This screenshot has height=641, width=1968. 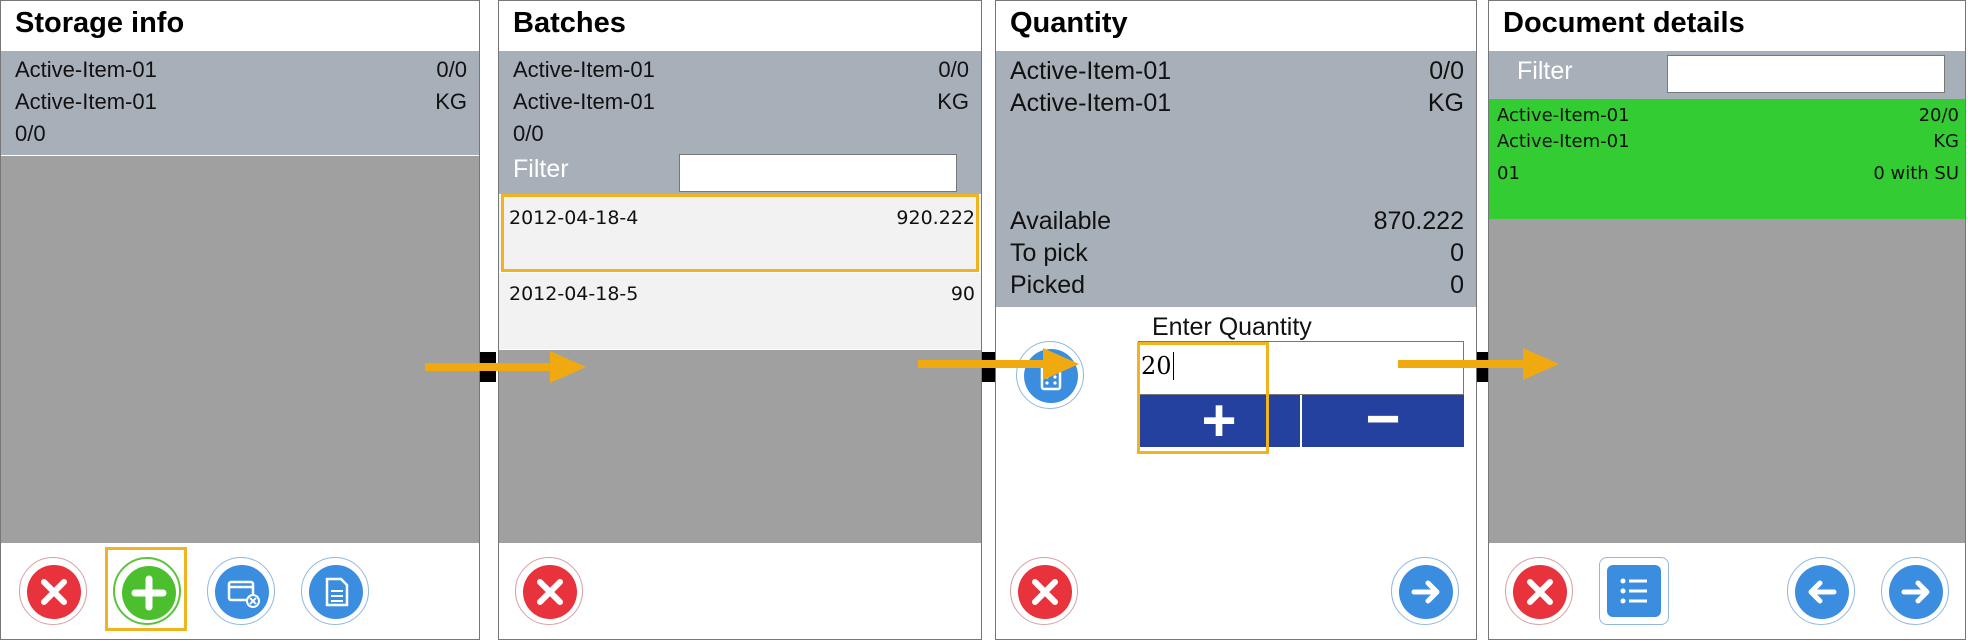 I want to click on page-title: Storage info, so click(x=100, y=23).